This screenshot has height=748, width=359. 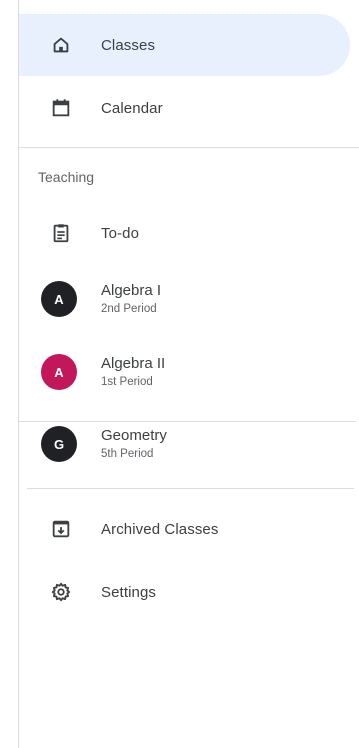 What do you see at coordinates (184, 233) in the screenshot?
I see `nav-item-todo: To-do` at bounding box center [184, 233].